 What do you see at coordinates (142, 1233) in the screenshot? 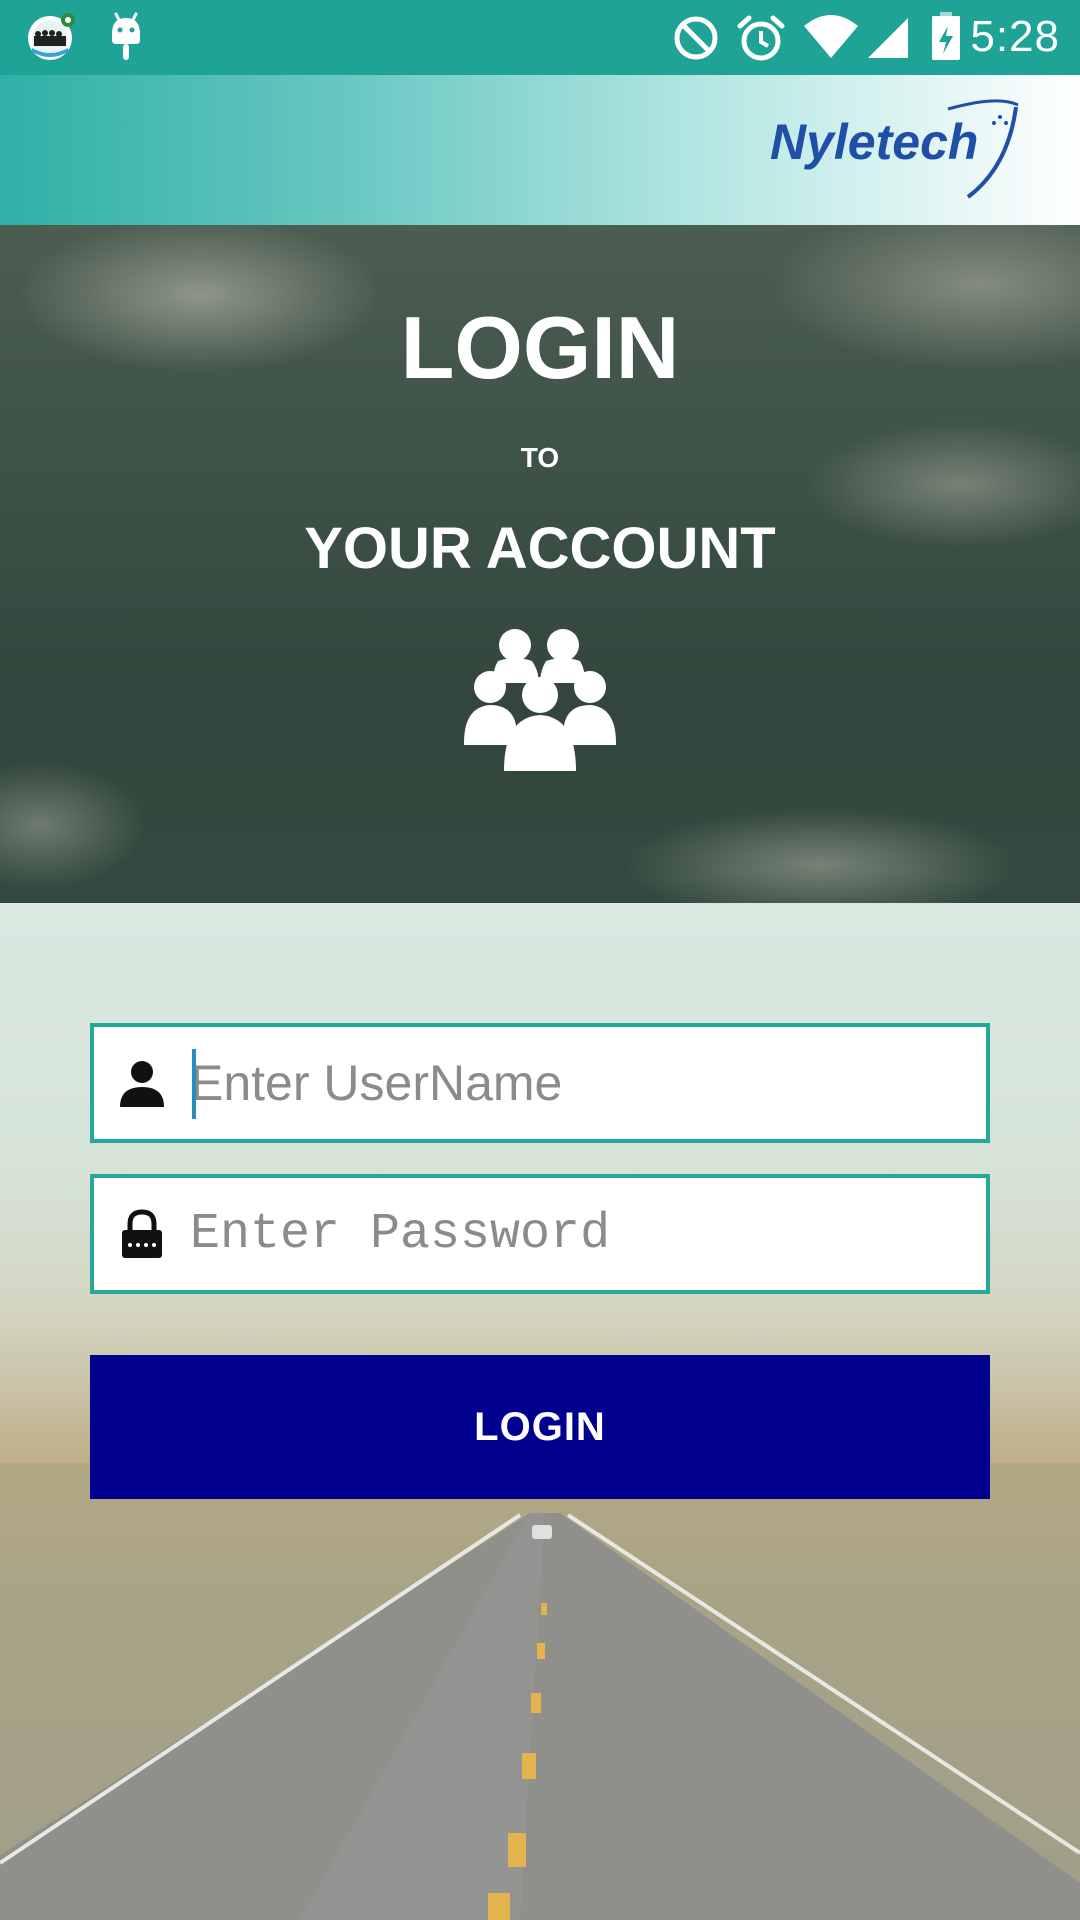
I see `lock-icon` at bounding box center [142, 1233].